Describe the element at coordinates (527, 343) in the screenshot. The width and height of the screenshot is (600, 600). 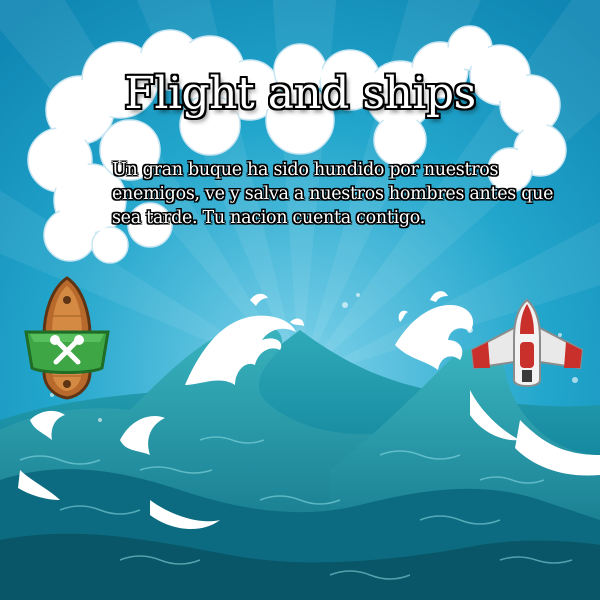
I see `fighter-plane-icon` at that location.